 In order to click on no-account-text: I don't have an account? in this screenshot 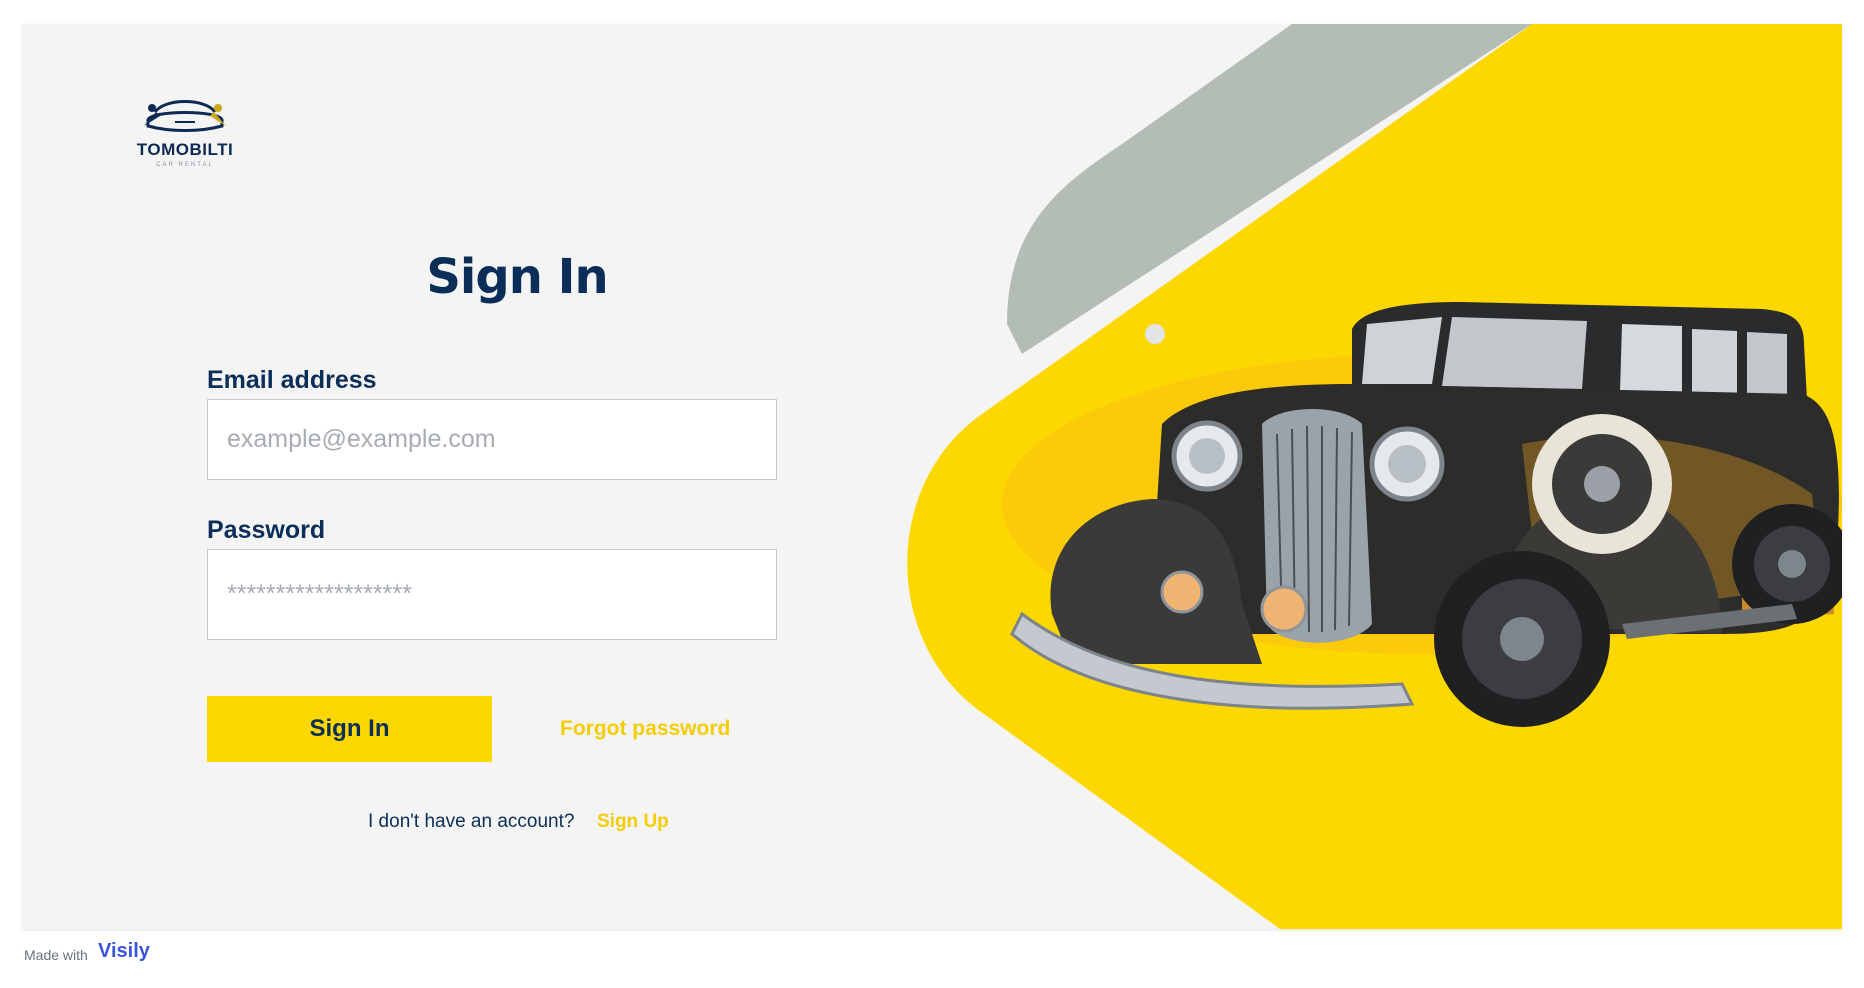, I will do `click(471, 821)`.